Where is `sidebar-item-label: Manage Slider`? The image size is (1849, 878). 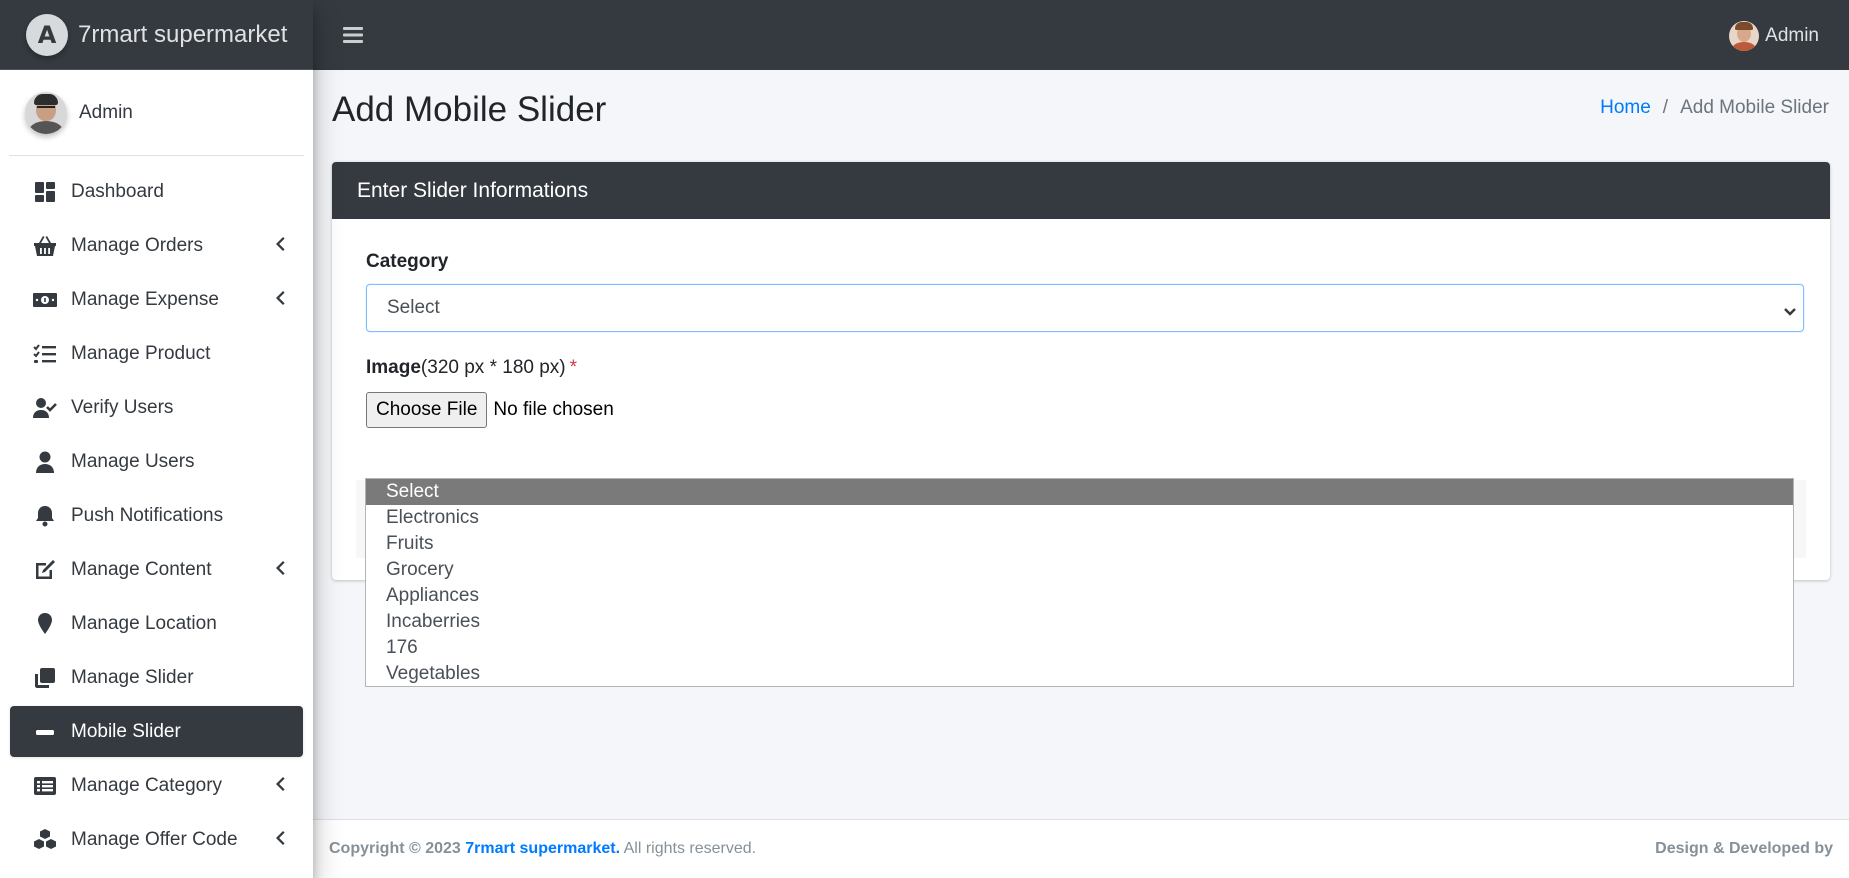 sidebar-item-label: Manage Slider is located at coordinates (132, 677).